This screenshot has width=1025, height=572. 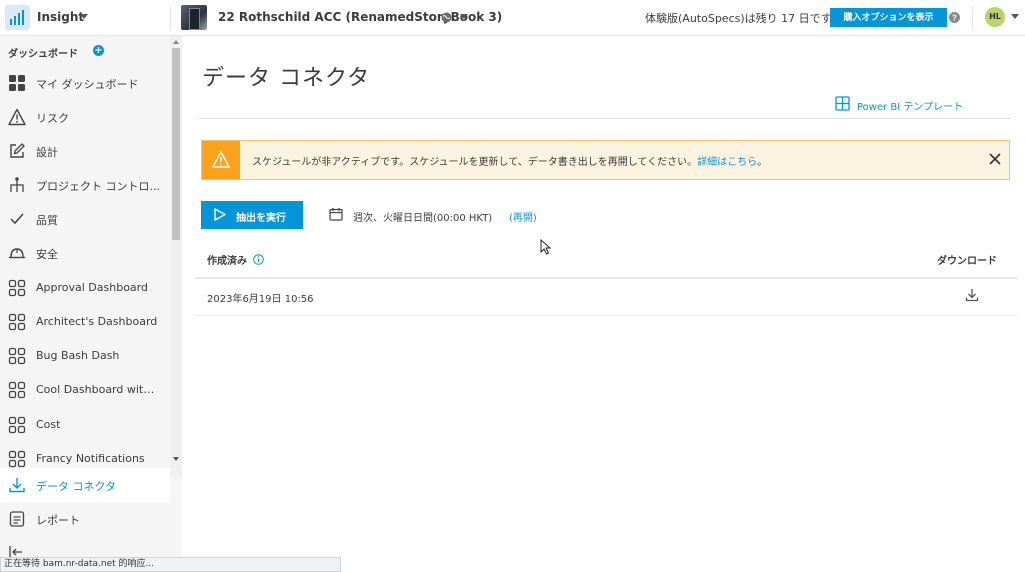 I want to click on column-header-download: ダウンロード, so click(x=967, y=261).